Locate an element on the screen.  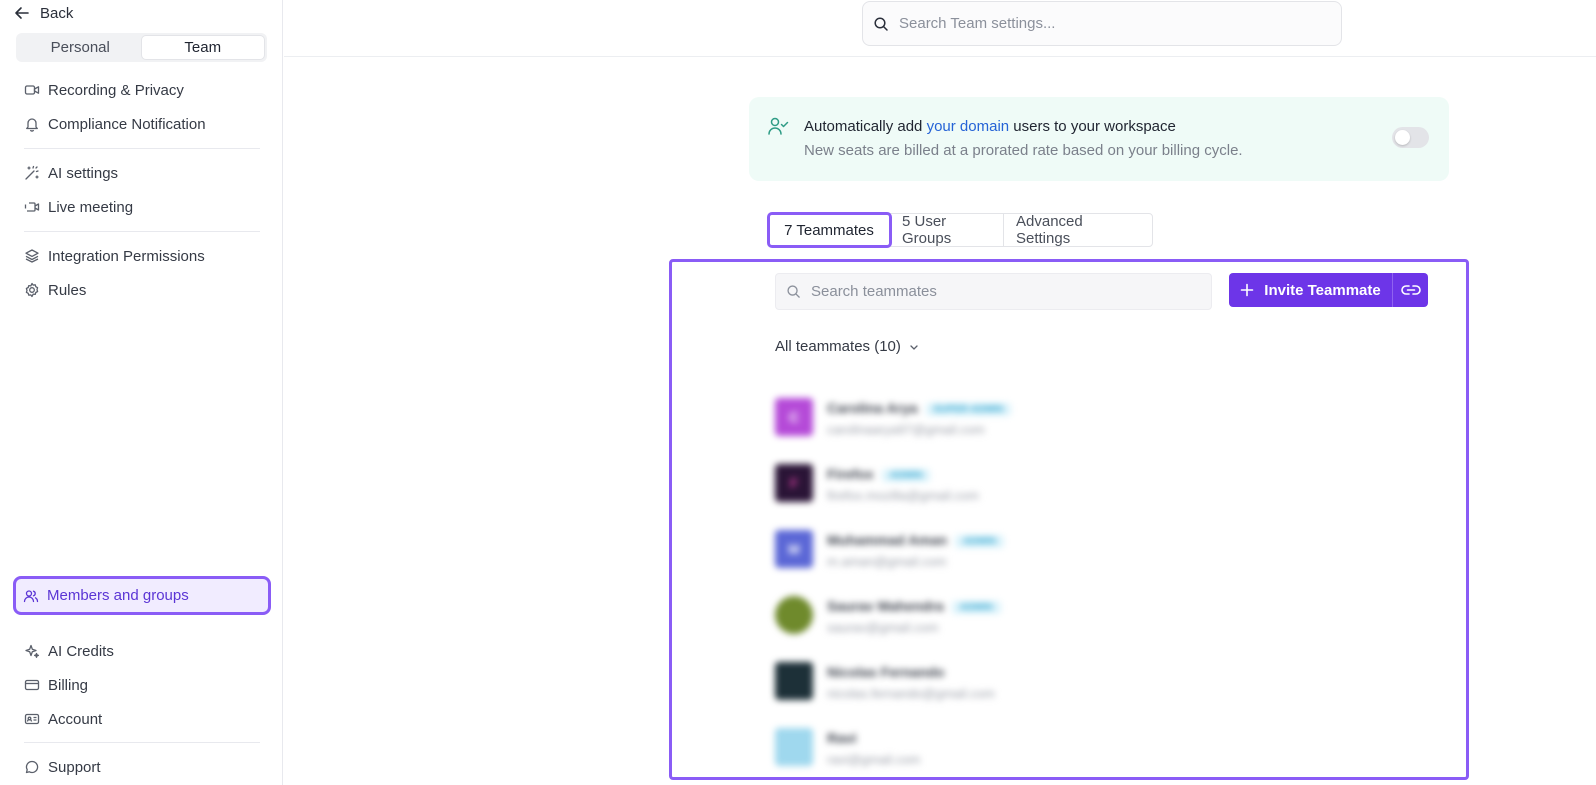
auto-add-toggle is located at coordinates (1410, 137).